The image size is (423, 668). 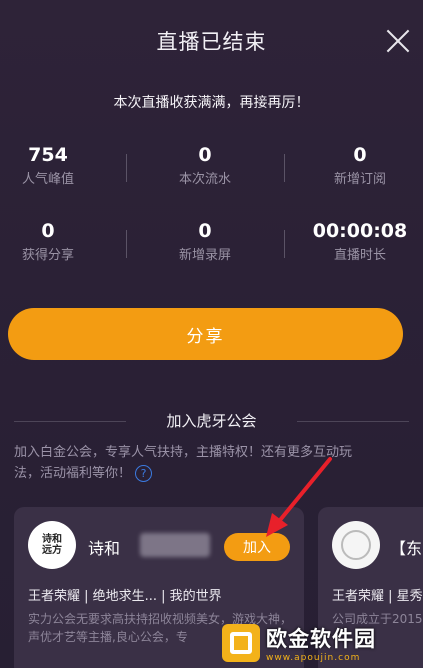 I want to click on guild-games: 王者荣耀 | 绝地求生... | 我的世界, so click(x=125, y=596).